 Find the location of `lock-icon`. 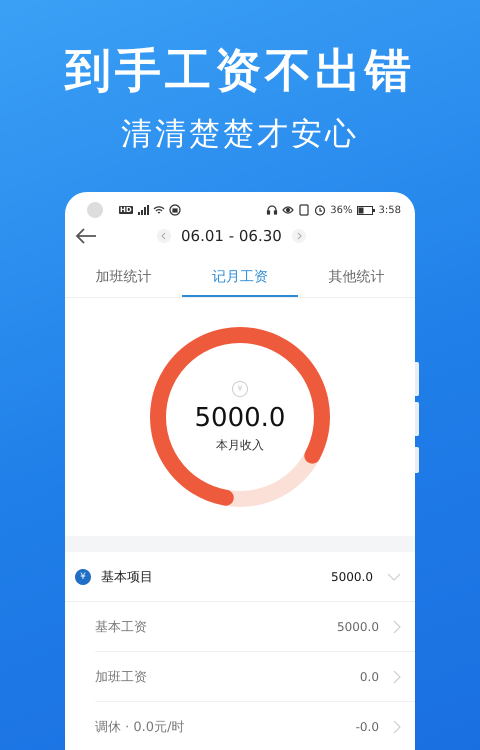

lock-icon is located at coordinates (174, 210).